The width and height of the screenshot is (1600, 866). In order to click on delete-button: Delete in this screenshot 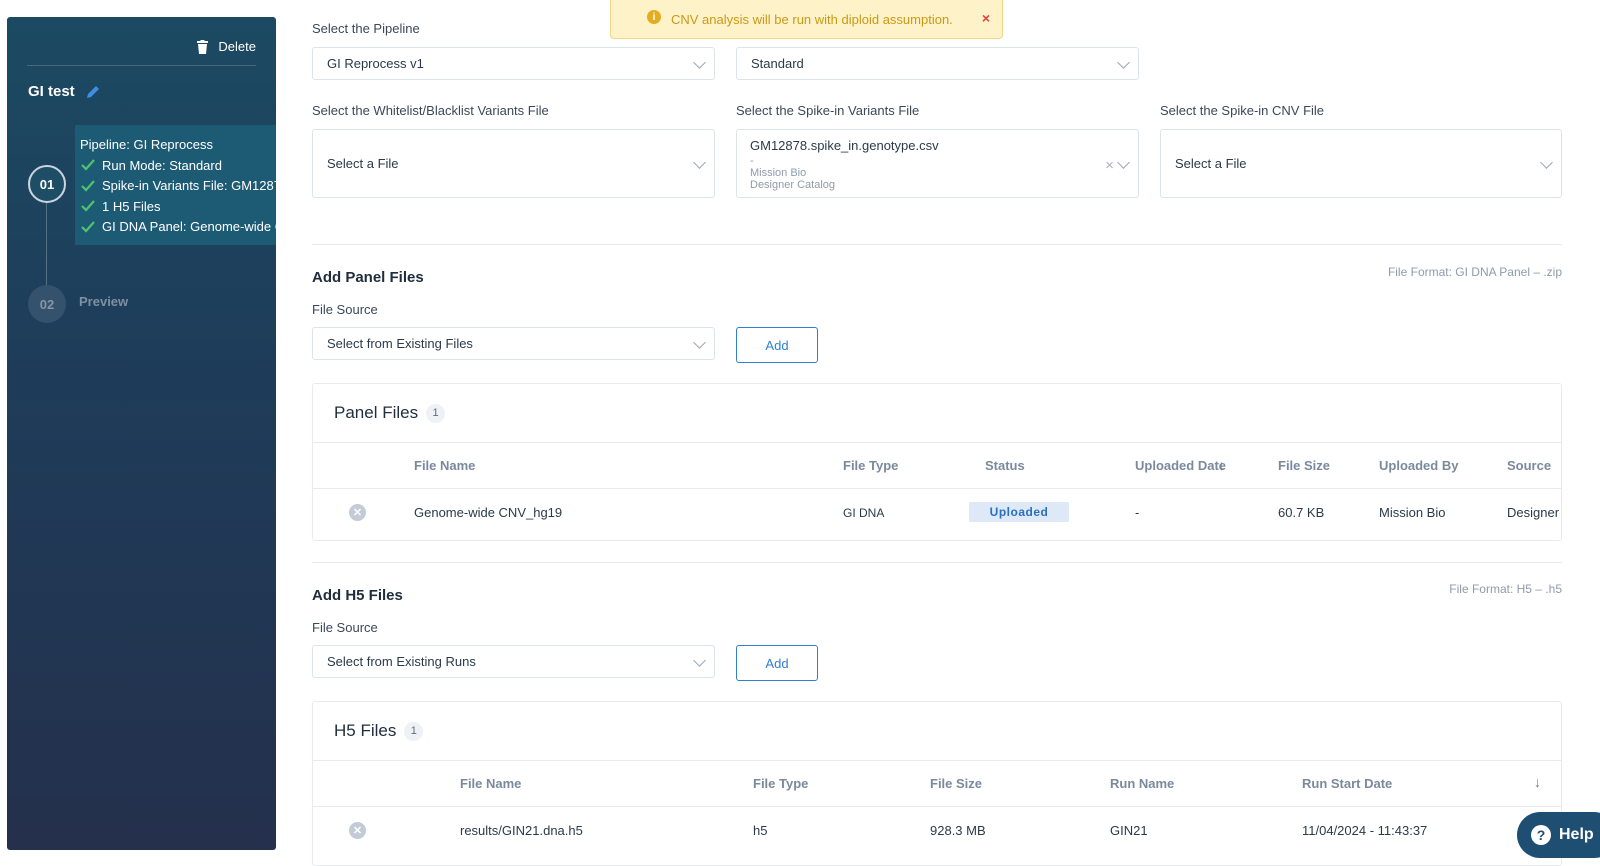, I will do `click(226, 46)`.